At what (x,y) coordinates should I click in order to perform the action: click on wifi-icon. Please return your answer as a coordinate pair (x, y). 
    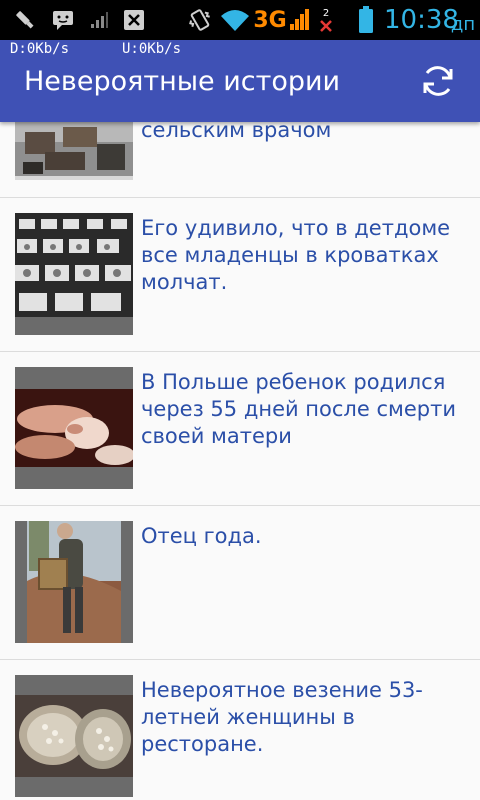
    Looking at the image, I should click on (235, 20).